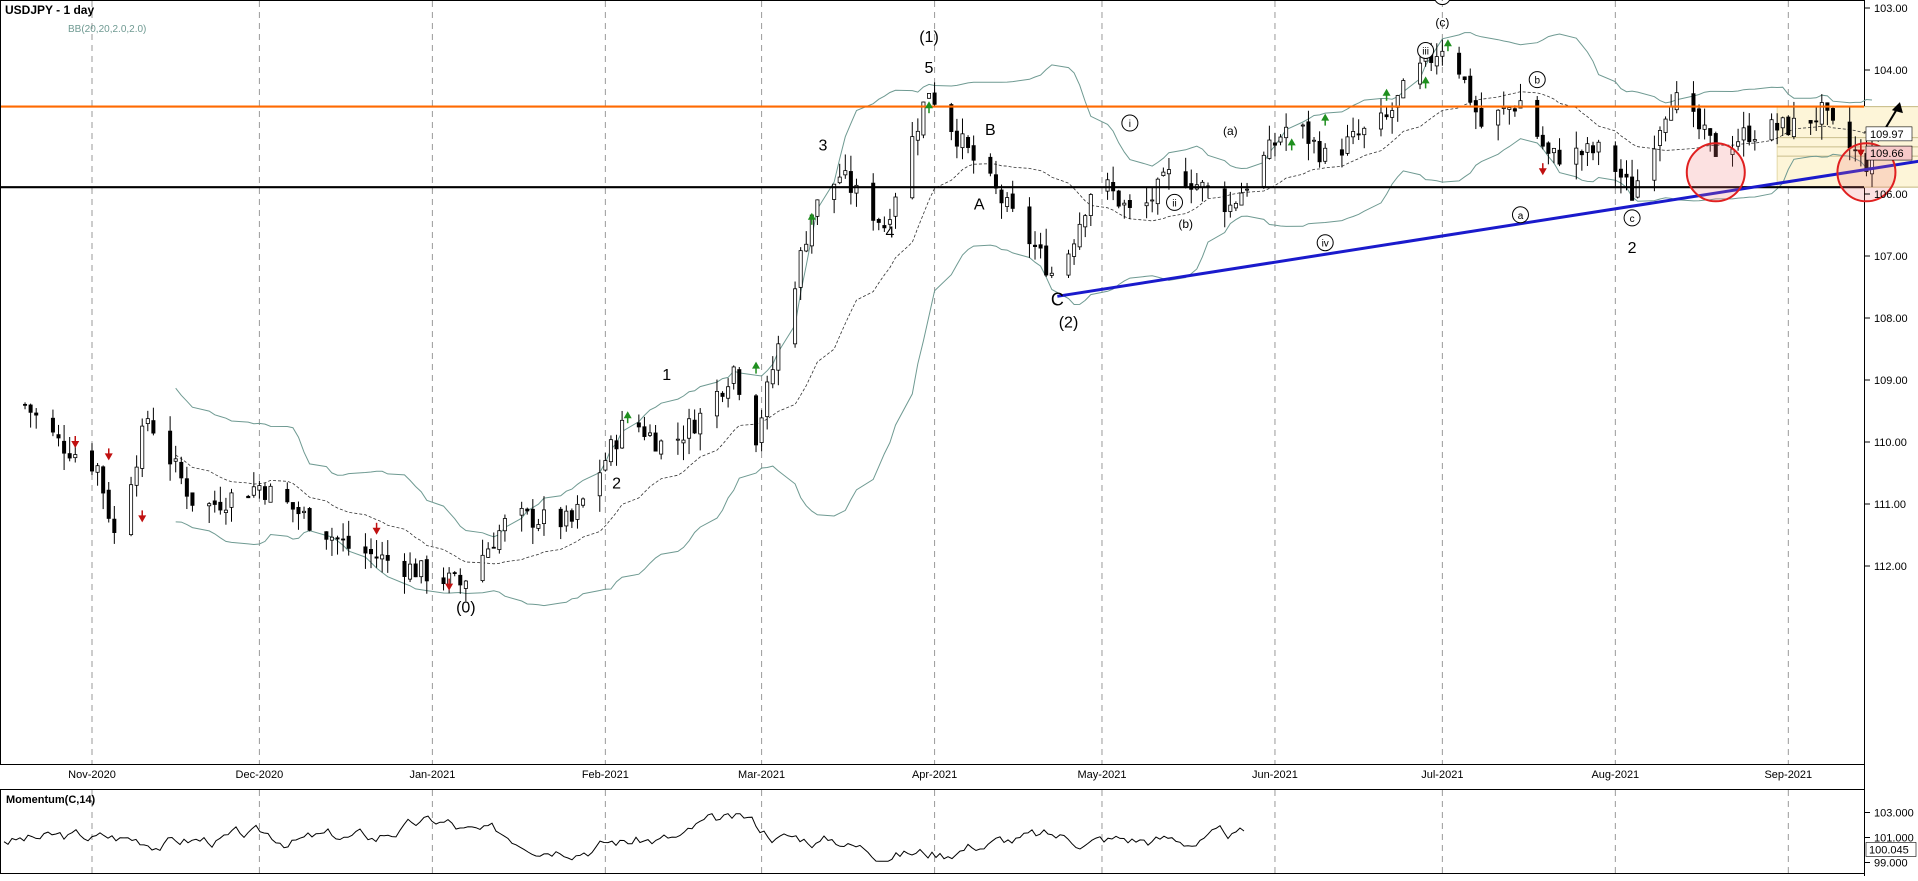  Describe the element at coordinates (1890, 505) in the screenshot. I see `y-tick-label: 111.00` at that location.